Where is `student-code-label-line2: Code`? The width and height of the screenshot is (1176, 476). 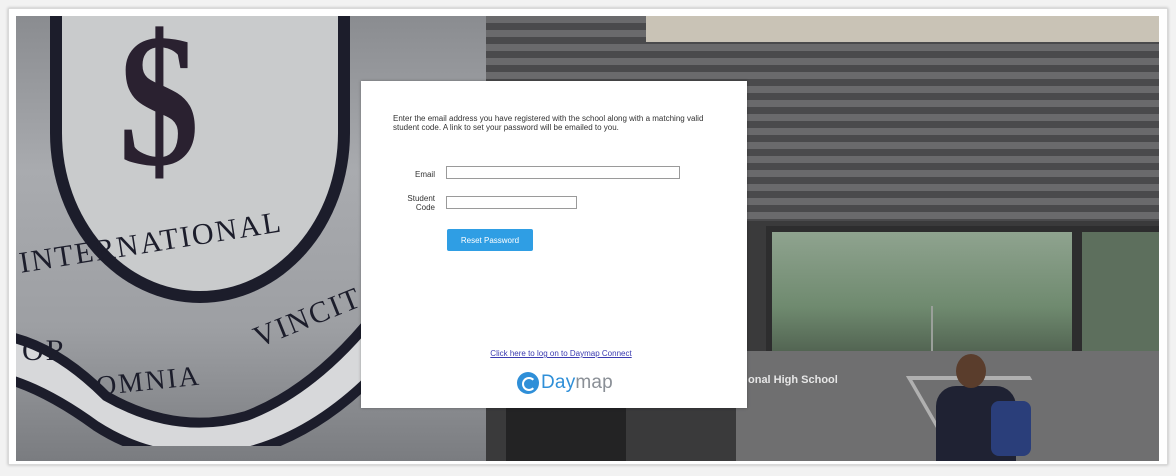 student-code-label-line2: Code is located at coordinates (425, 207).